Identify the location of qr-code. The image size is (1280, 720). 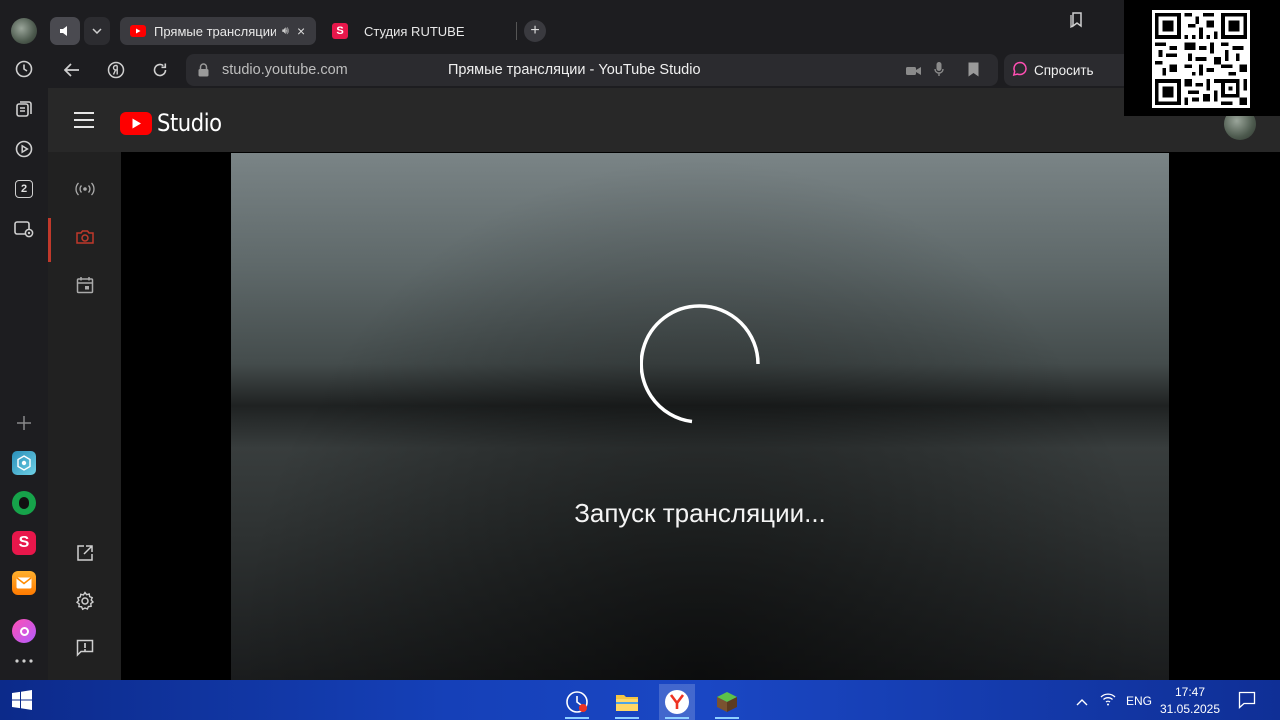
(1201, 59).